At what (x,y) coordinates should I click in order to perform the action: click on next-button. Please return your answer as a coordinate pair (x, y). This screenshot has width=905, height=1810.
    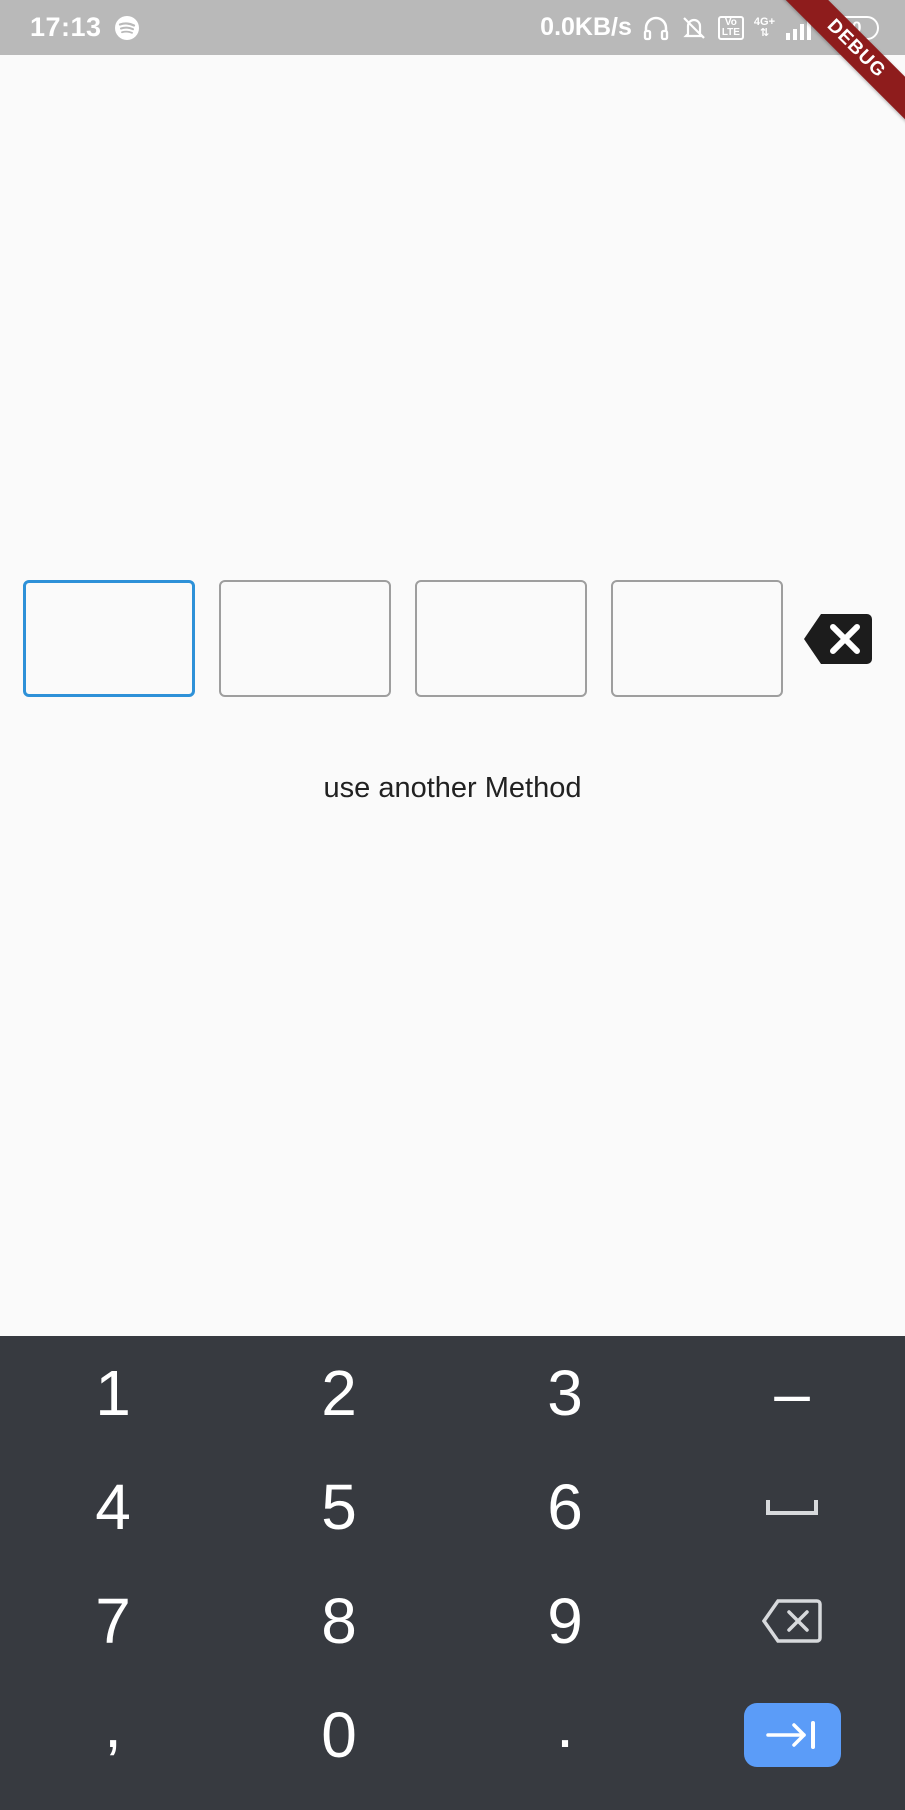
    Looking at the image, I should click on (792, 1735).